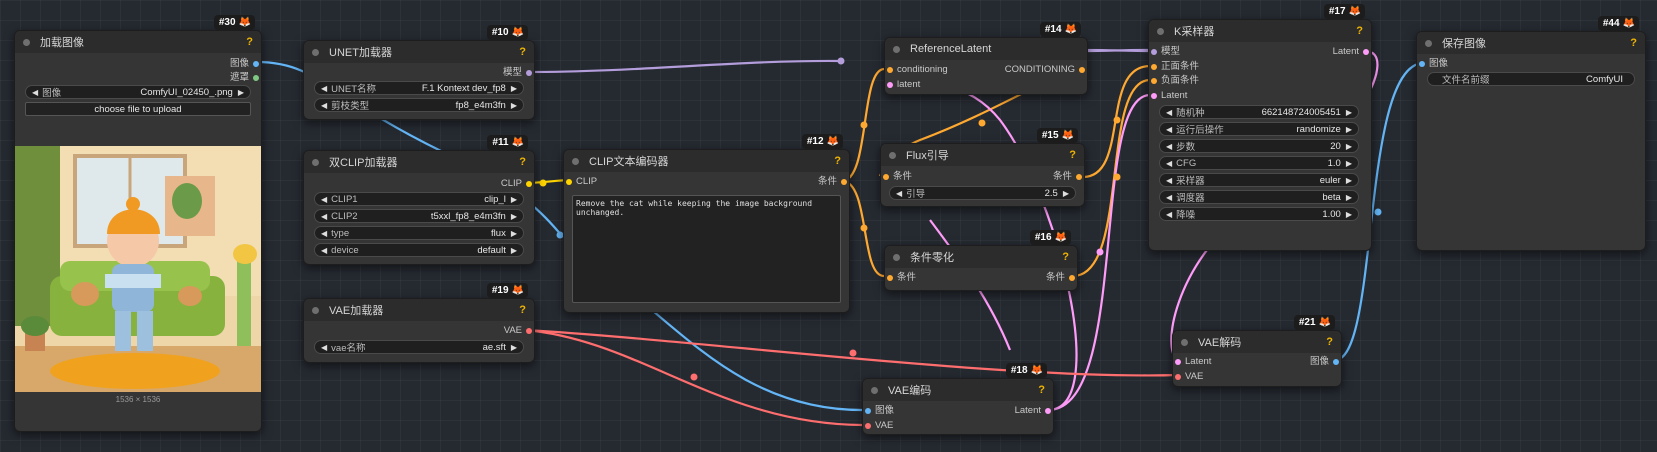 The width and height of the screenshot is (1657, 452). I want to click on output-slot-mask: 遮罩, so click(245, 78).